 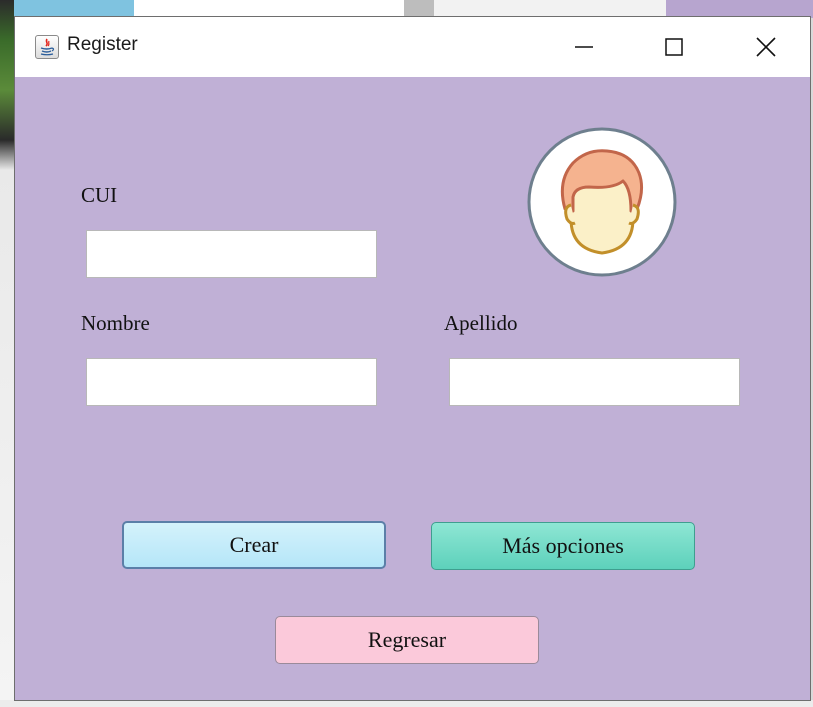 I want to click on maximize-button, so click(x=674, y=47).